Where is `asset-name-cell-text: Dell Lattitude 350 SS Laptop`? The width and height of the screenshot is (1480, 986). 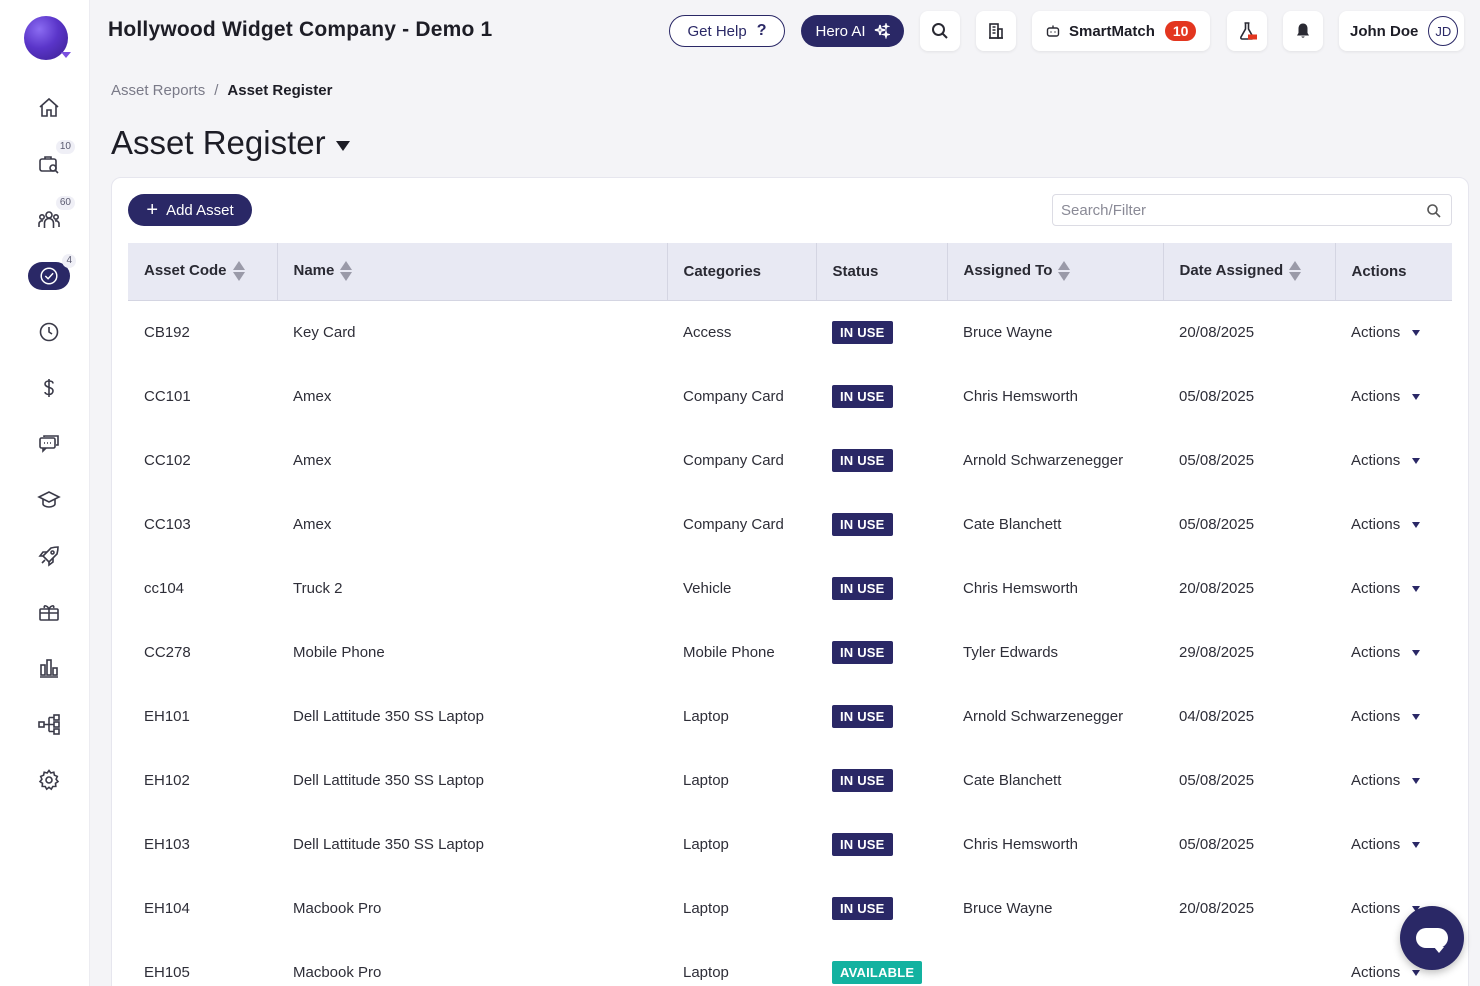
asset-name-cell-text: Dell Lattitude 350 SS Laptop is located at coordinates (388, 716).